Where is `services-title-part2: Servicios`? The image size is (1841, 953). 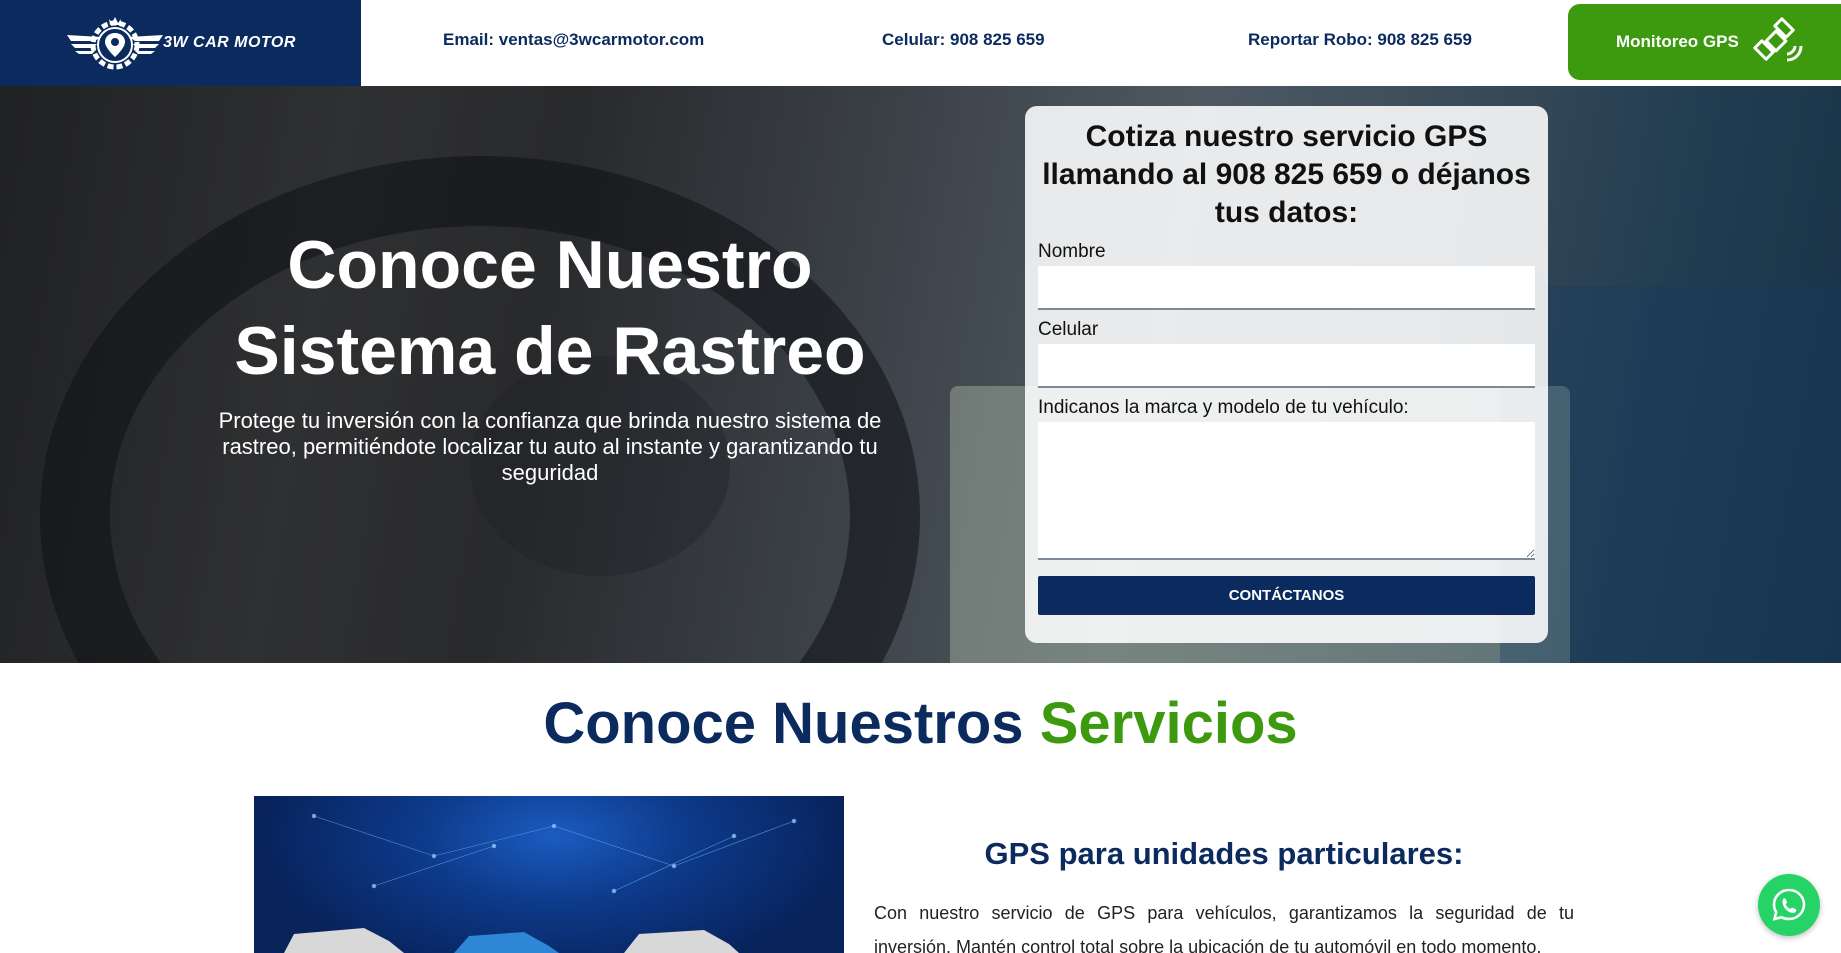 services-title-part2: Servicios is located at coordinates (1168, 723).